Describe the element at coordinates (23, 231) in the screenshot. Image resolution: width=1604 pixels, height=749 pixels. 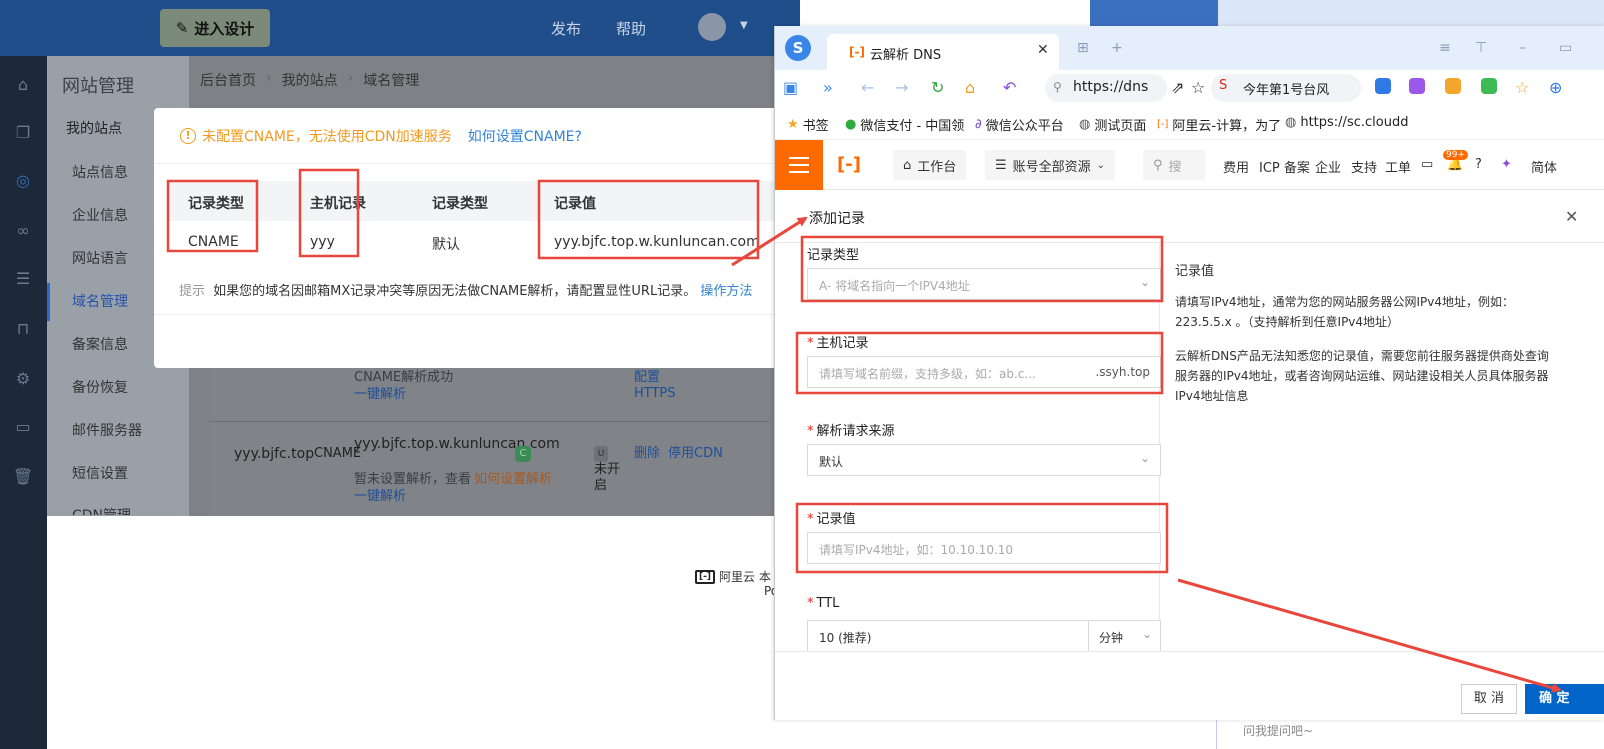
I see `link-icon: ∞` at that location.